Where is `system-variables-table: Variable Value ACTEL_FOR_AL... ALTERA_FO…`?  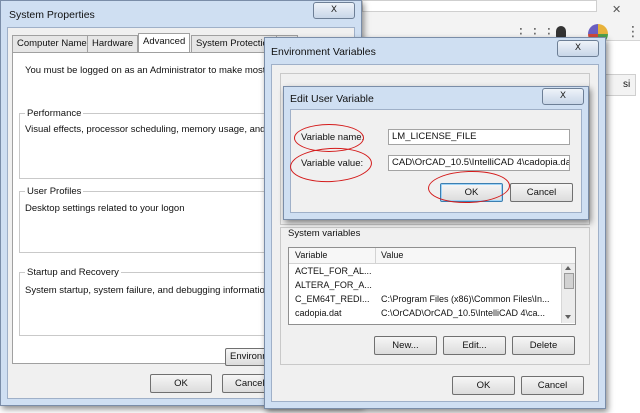 system-variables-table: Variable Value ACTEL_FOR_AL... ALTERA_FO… is located at coordinates (432, 286).